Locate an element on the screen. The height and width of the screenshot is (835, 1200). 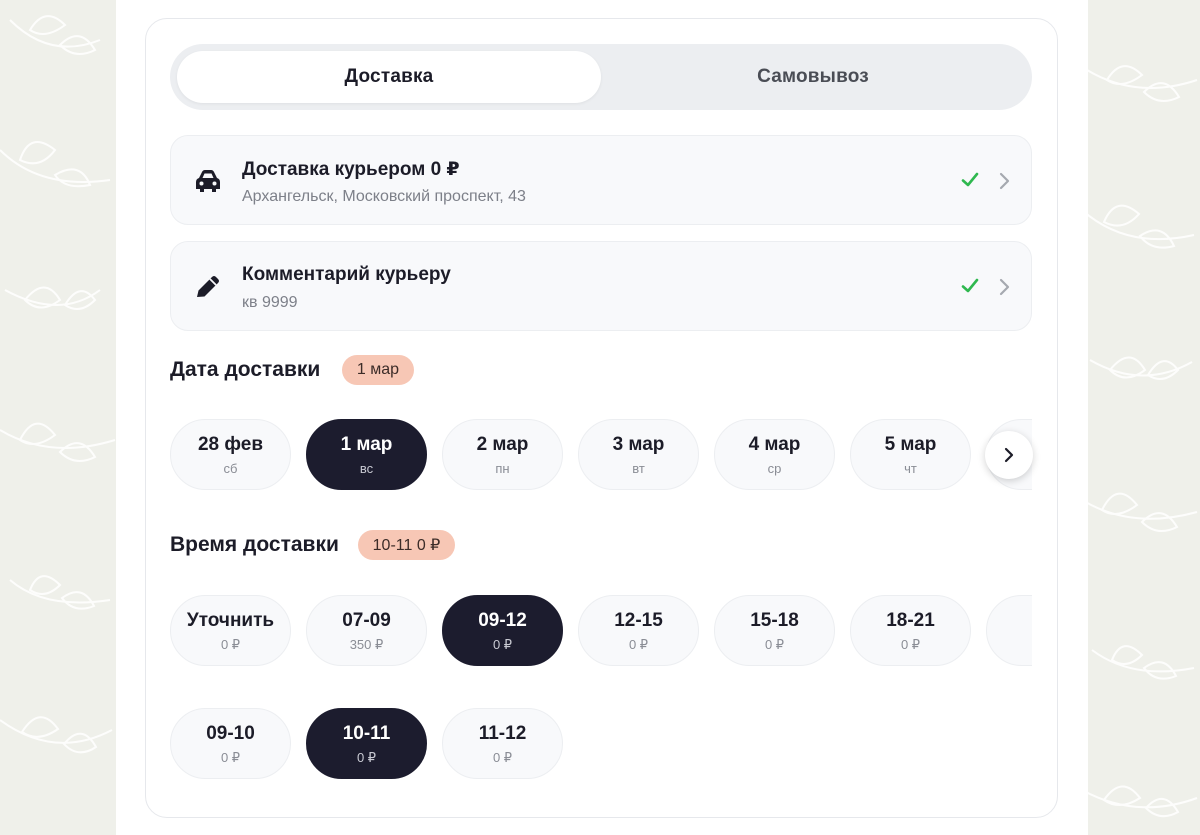
time-slot-chip: 12-15 0 ₽ is located at coordinates (638, 630).